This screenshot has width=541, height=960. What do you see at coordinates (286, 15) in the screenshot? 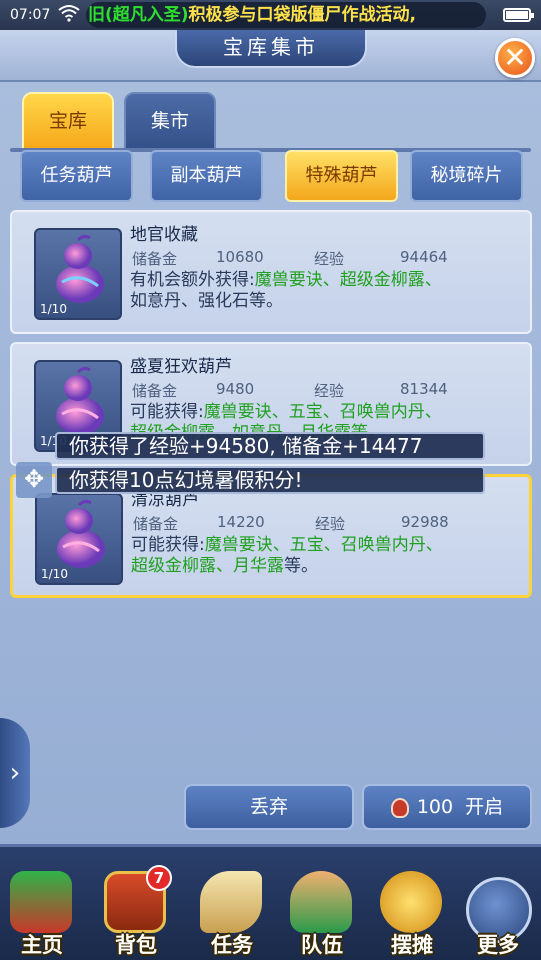
I see `announcement-marquee: 旧(超凡入圣)积极参与口袋版僵尸作战活动,` at bounding box center [286, 15].